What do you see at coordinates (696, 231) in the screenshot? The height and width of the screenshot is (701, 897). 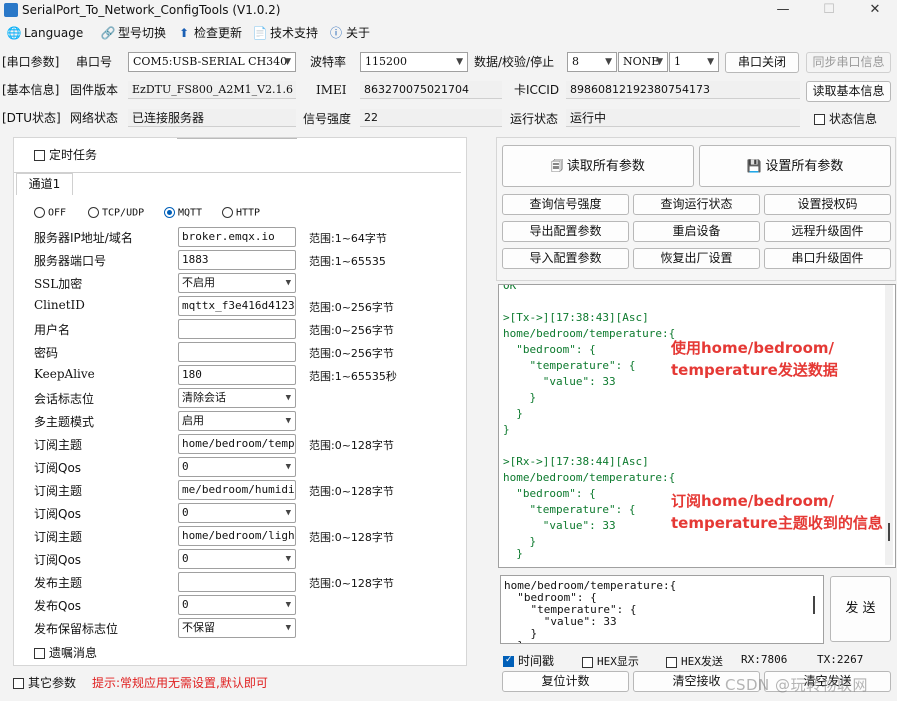 I see `restart-device-button: 重启设备` at bounding box center [696, 231].